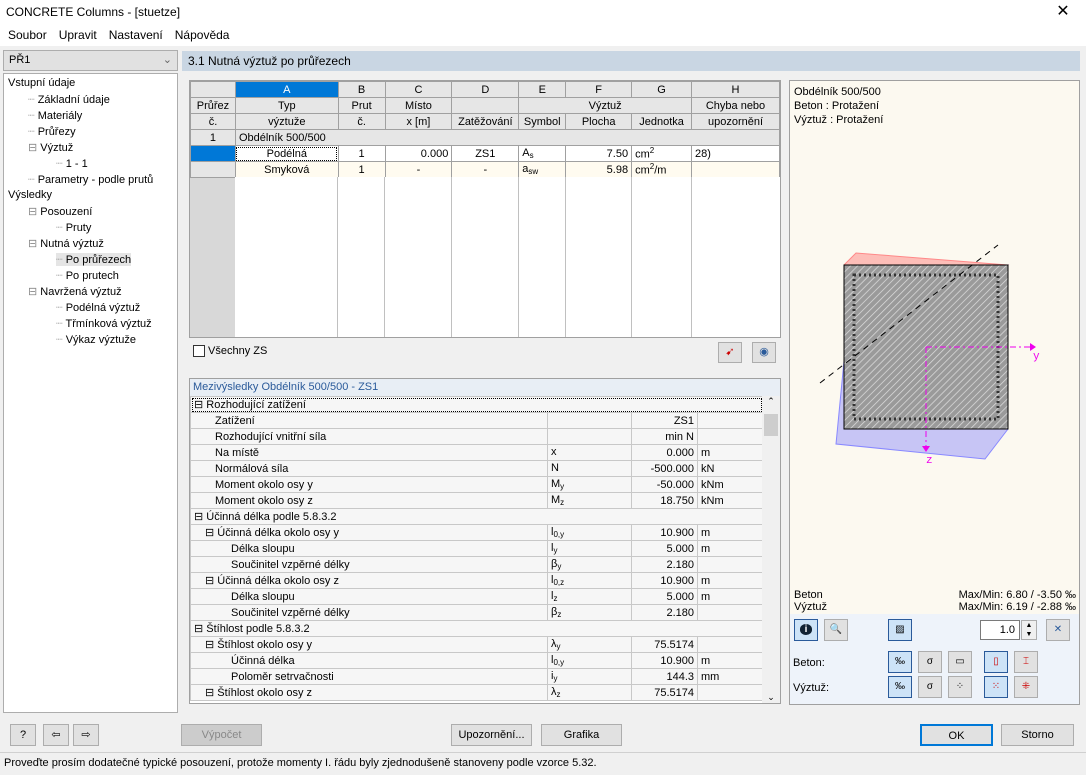 The width and height of the screenshot is (1086, 775). Describe the element at coordinates (50, 147) in the screenshot. I see `tree-item: ⊟ Výztuž` at that location.